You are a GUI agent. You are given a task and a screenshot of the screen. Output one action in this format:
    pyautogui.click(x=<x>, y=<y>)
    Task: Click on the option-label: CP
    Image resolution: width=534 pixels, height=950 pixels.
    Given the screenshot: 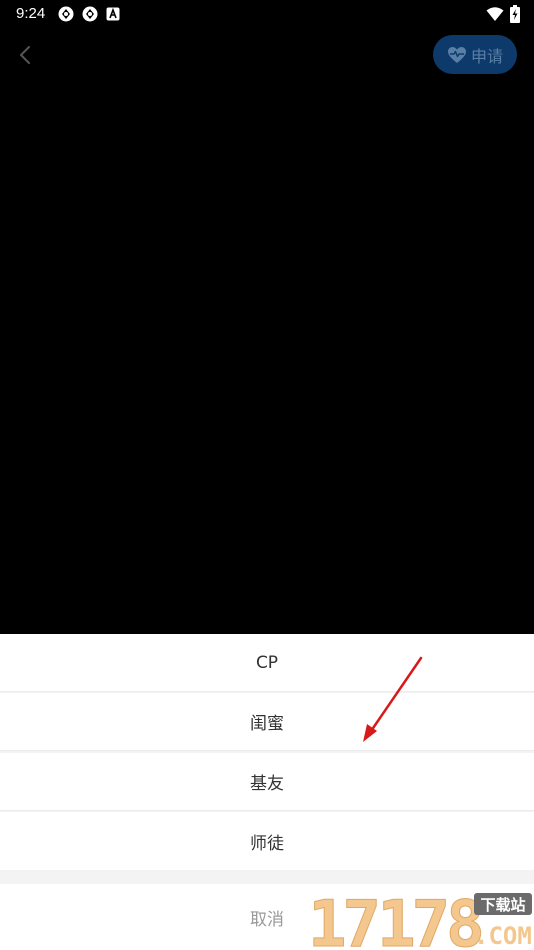 What is the action you would take?
    pyautogui.click(x=267, y=662)
    